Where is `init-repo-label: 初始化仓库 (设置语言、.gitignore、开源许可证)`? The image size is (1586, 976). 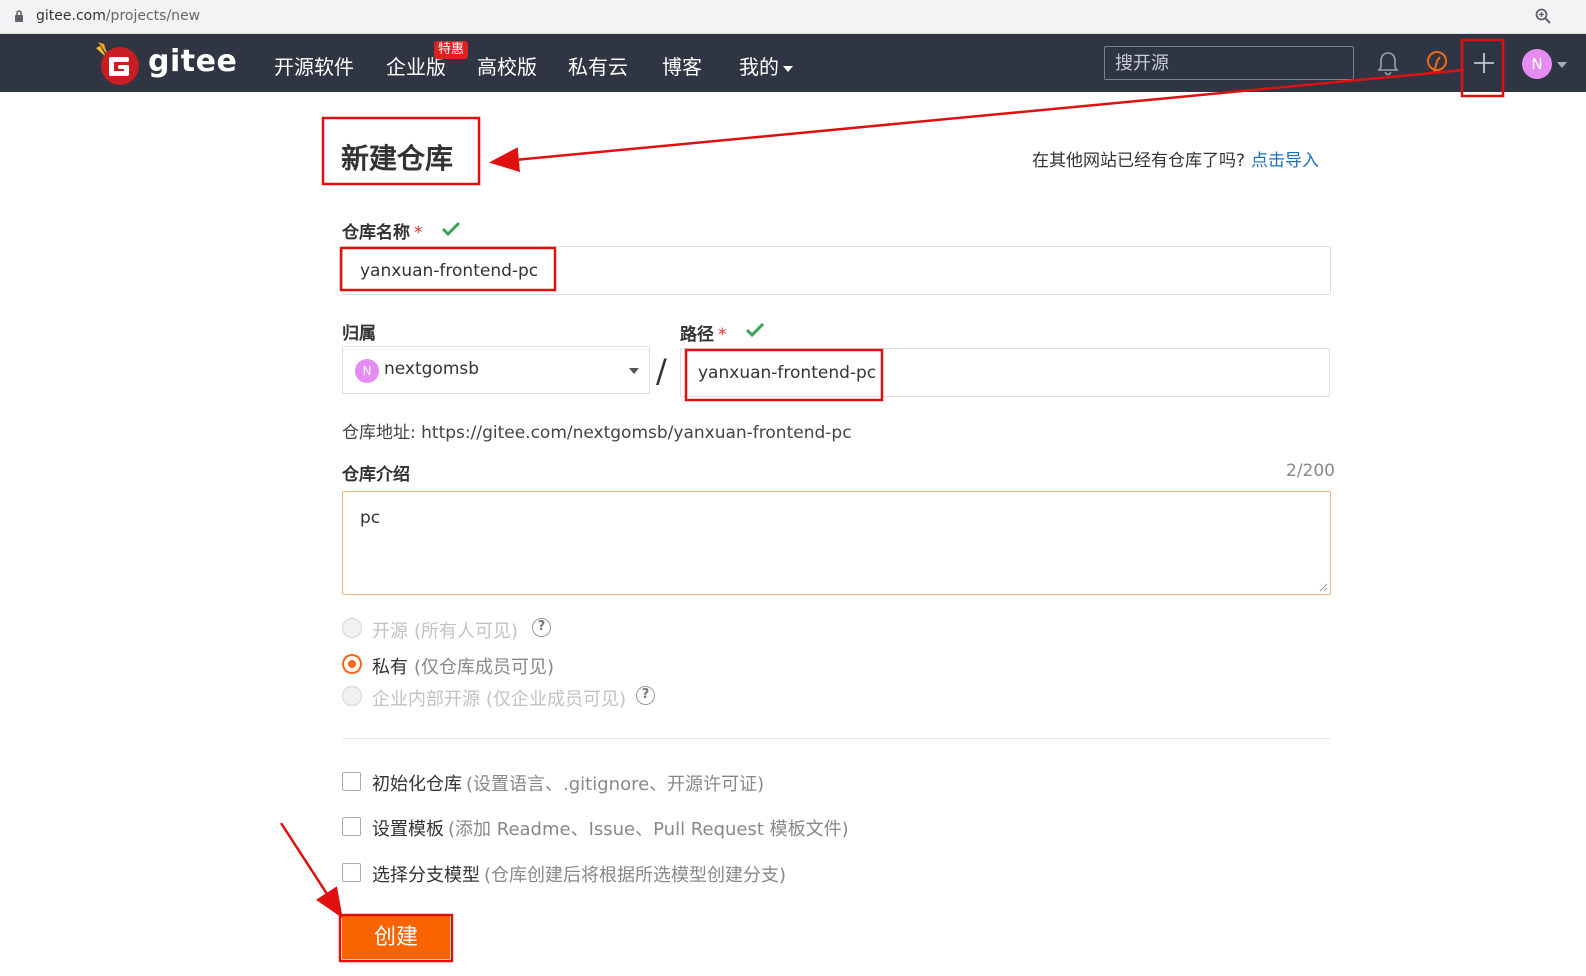 init-repo-label: 初始化仓库 (设置语言、.gitignore、开源许可证) is located at coordinates (568, 784).